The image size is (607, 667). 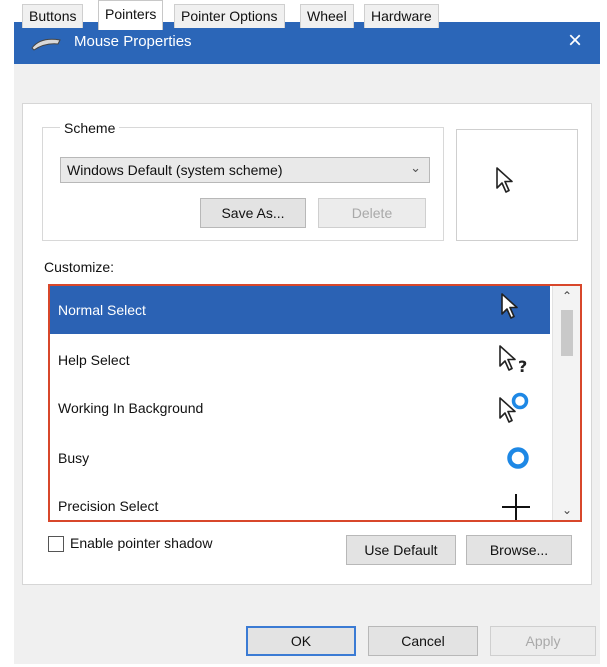 What do you see at coordinates (575, 41) in the screenshot?
I see `close-button: ×` at bounding box center [575, 41].